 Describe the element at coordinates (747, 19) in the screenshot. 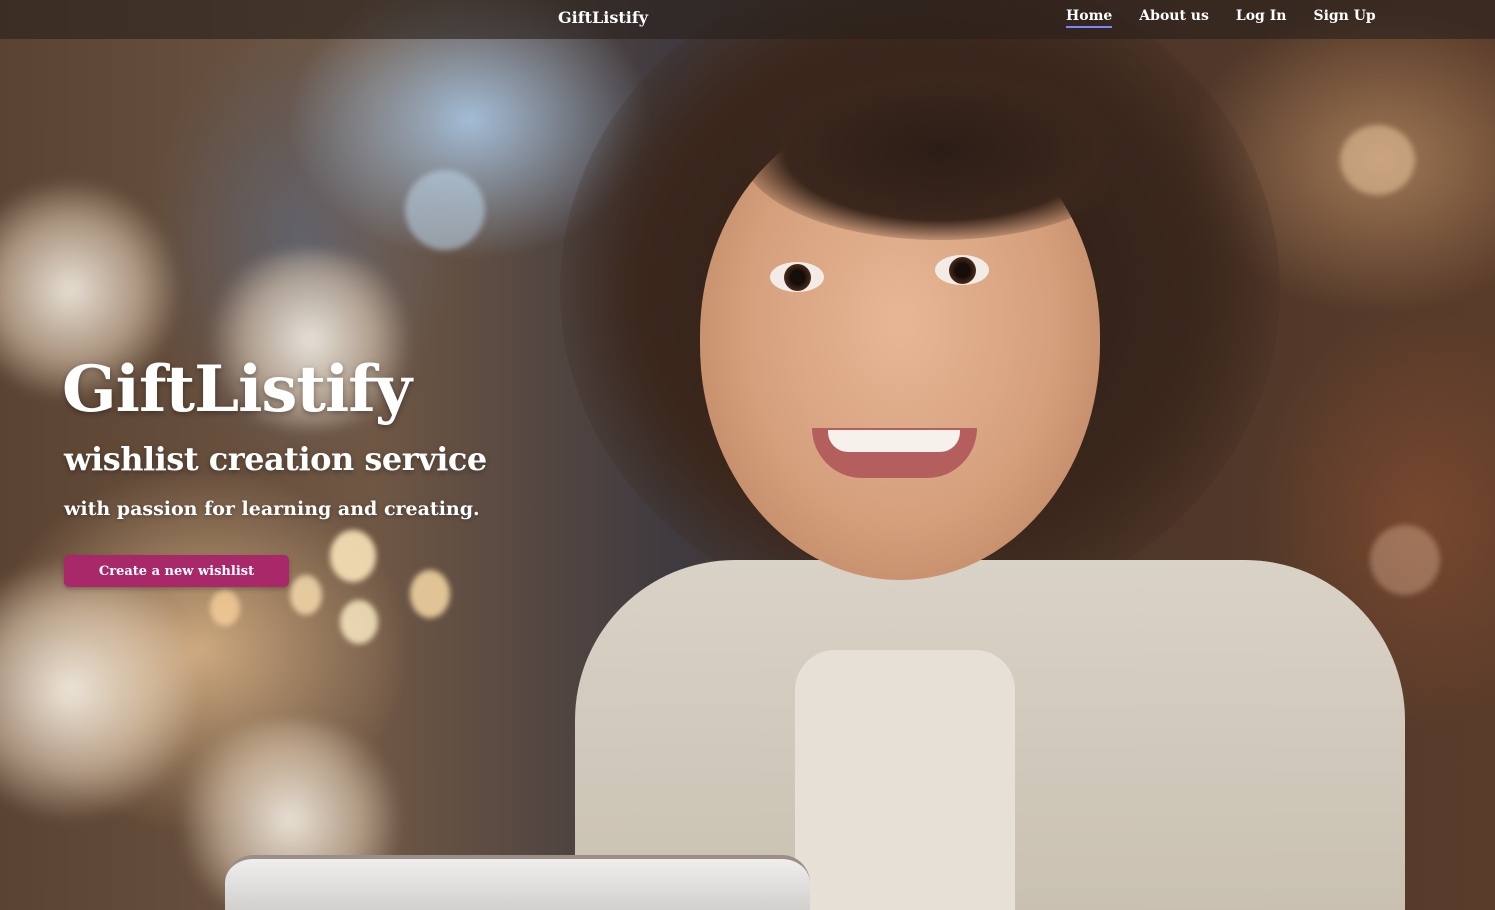

I see `top-navbar: GiftListify Home About us Log In Sign Up` at that location.